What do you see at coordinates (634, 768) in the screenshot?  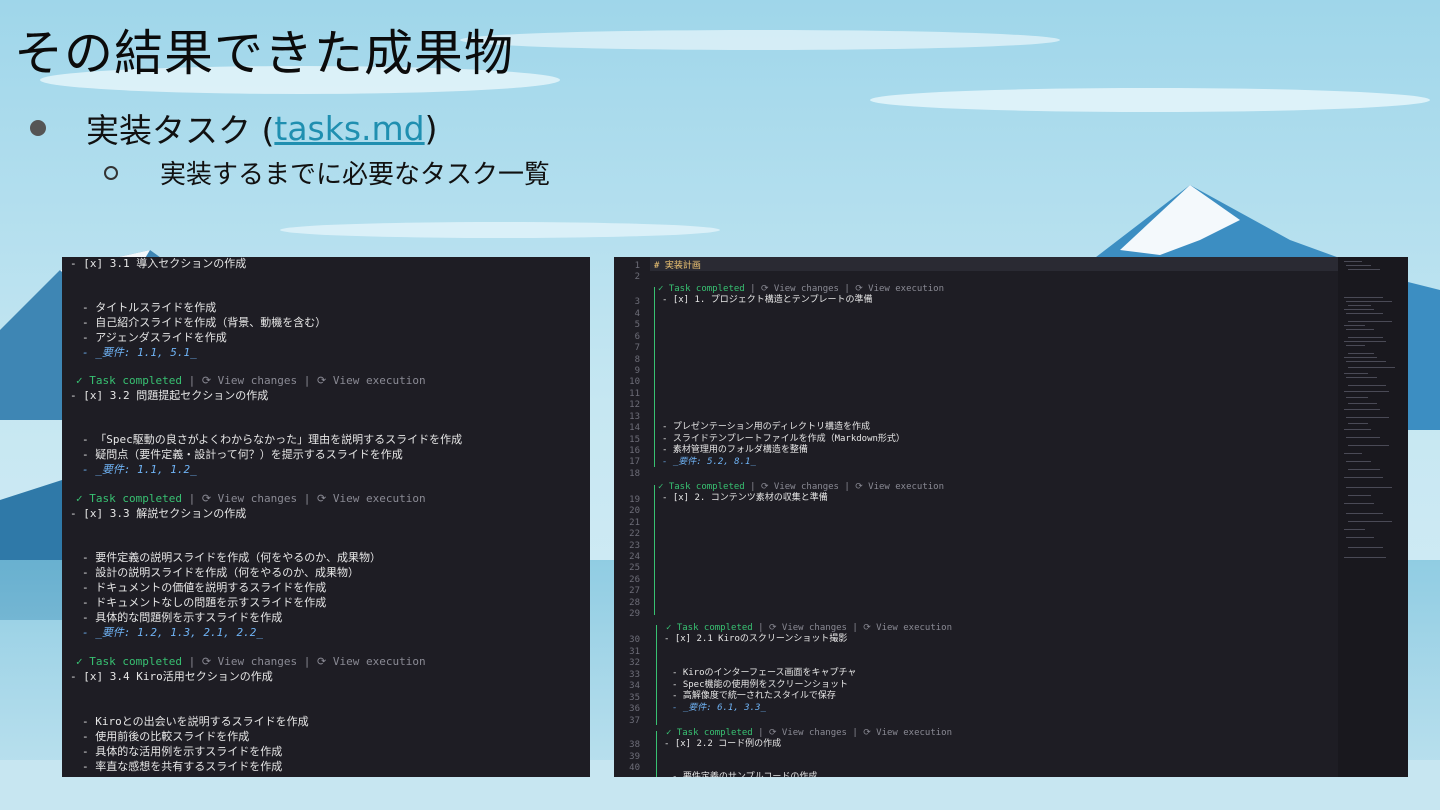 I see `line-number: 40` at bounding box center [634, 768].